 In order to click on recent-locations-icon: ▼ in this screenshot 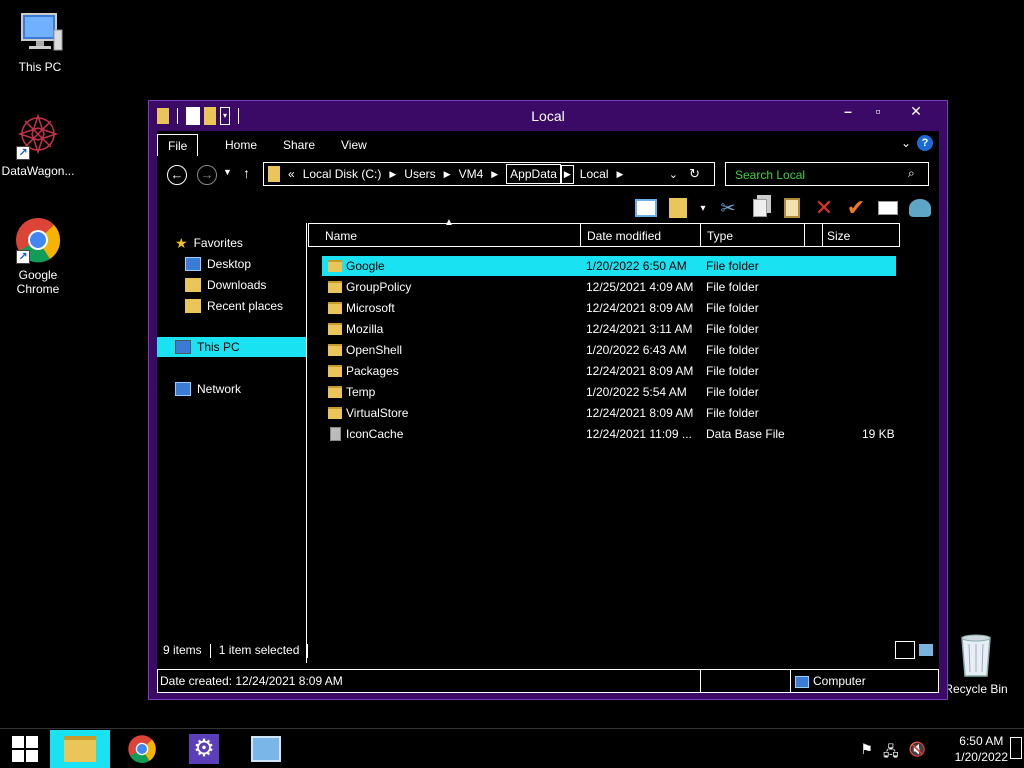, I will do `click(227, 172)`.